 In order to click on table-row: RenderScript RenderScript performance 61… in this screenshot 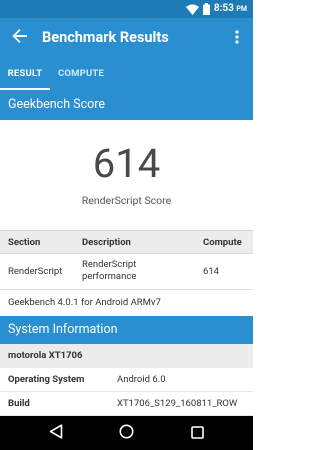, I will do `click(126, 272)`.